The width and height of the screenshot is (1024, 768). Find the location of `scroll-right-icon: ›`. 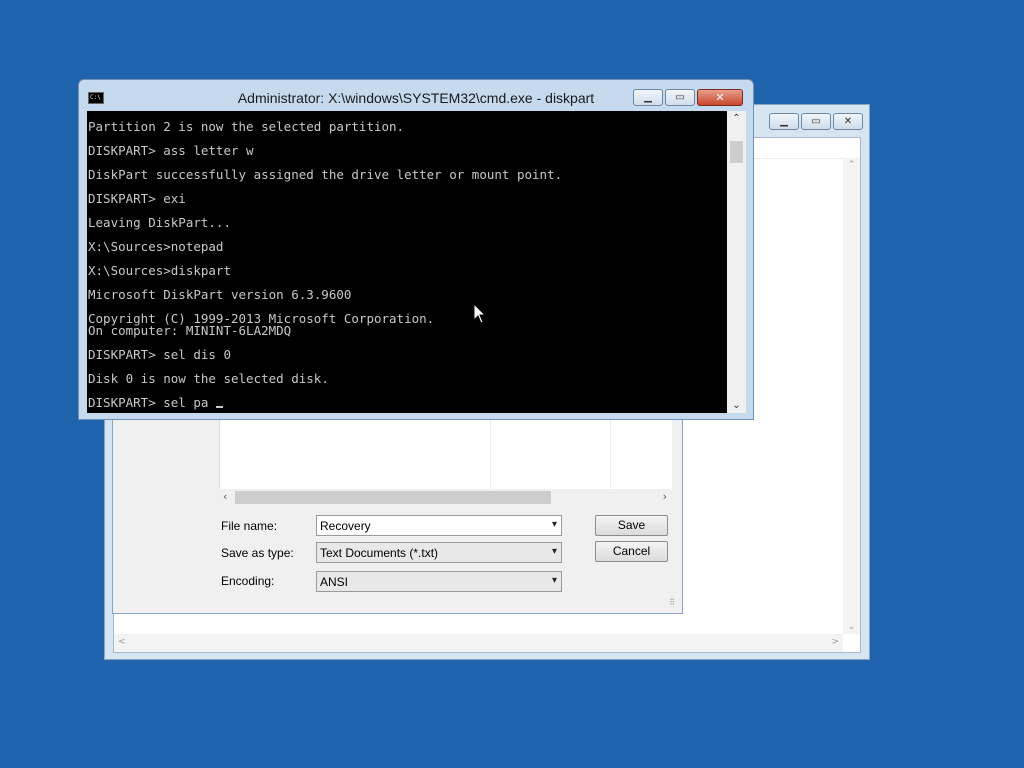

scroll-right-icon: › is located at coordinates (665, 496).